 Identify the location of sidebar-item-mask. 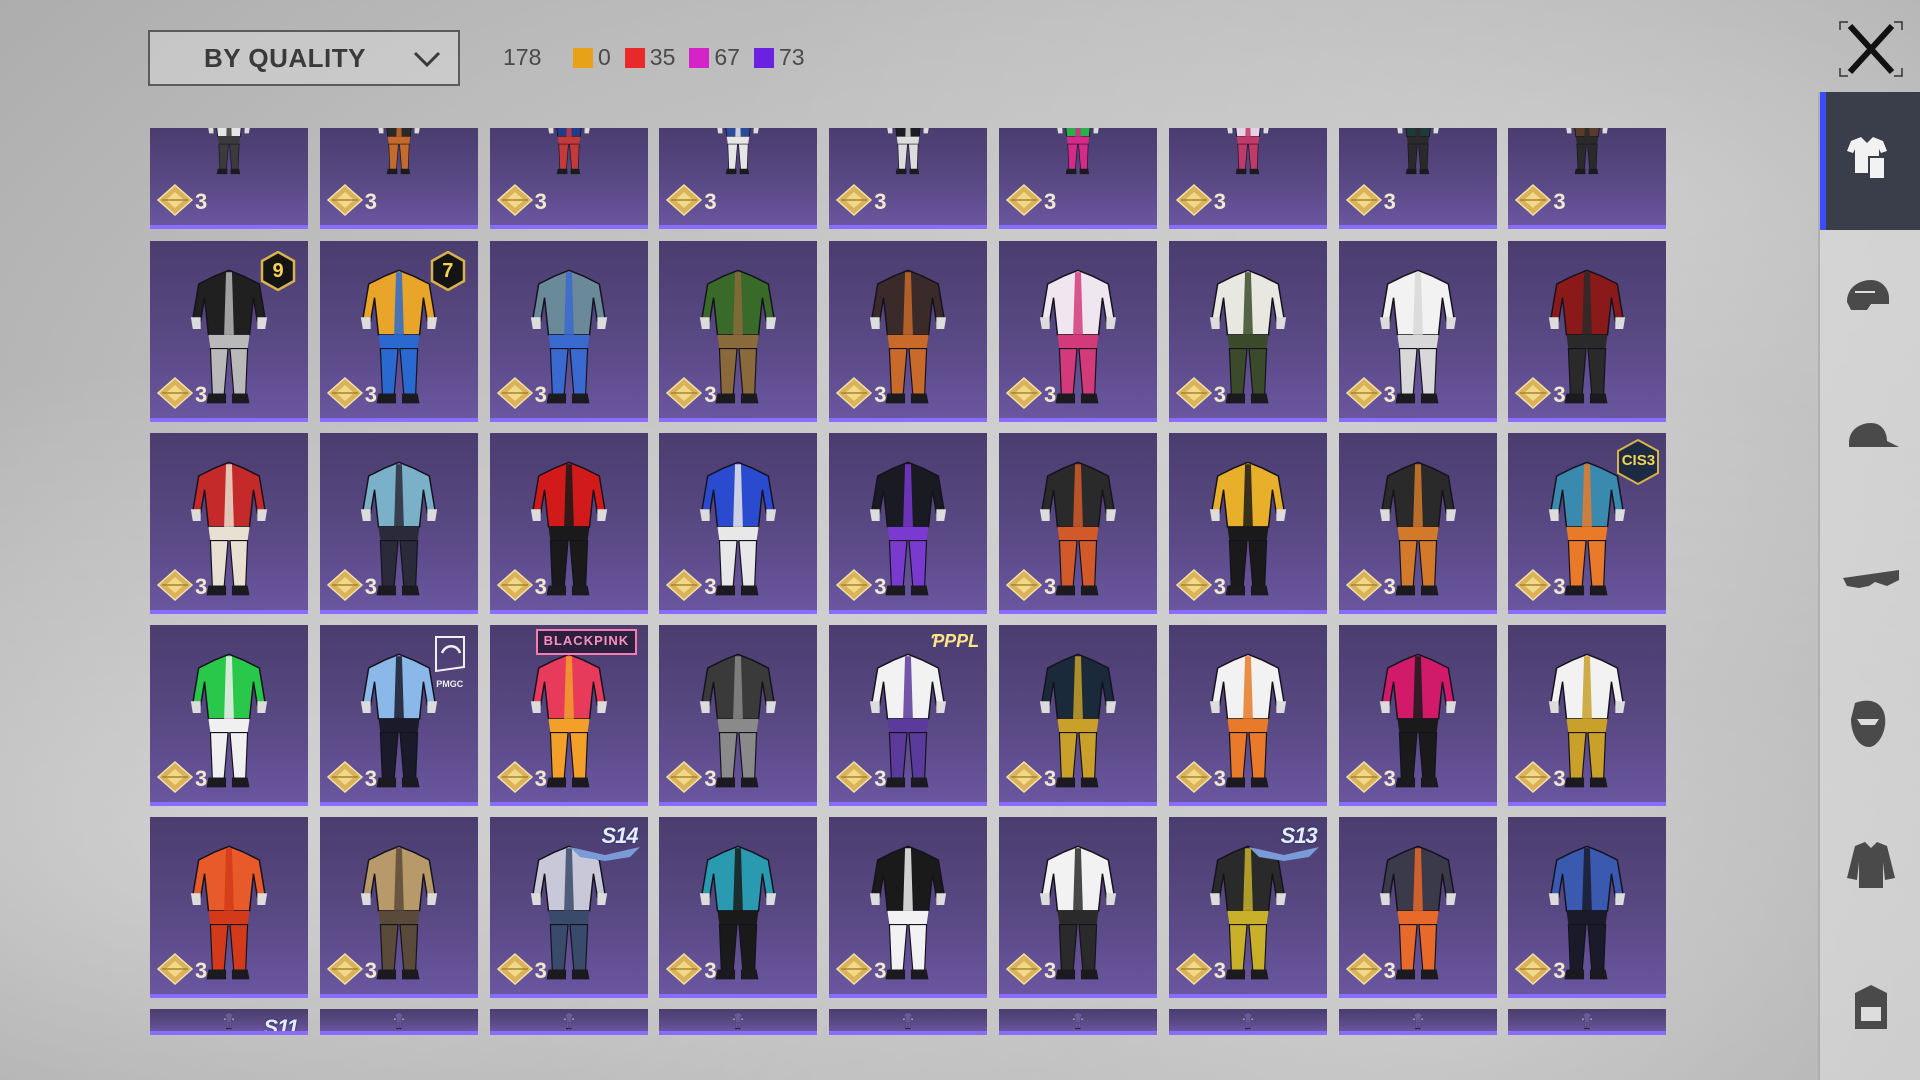
(1870, 725).